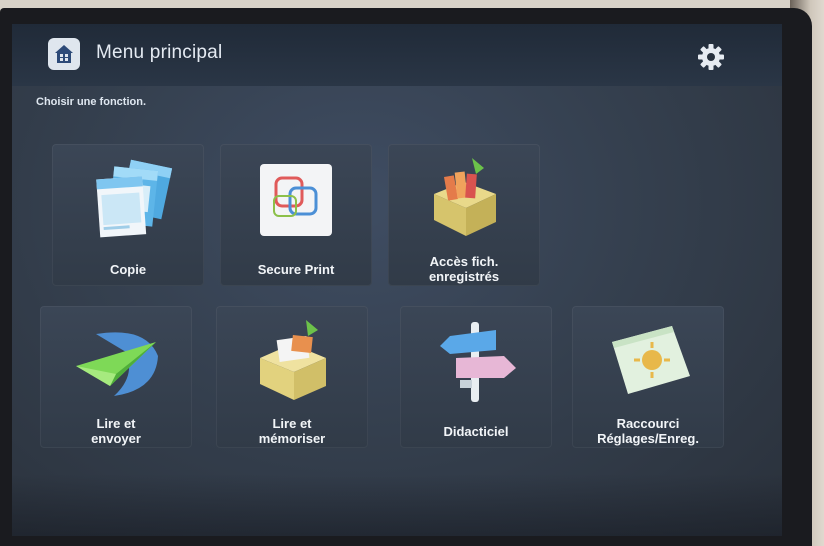 This screenshot has width=824, height=546. I want to click on stored-files-box-icon, so click(464, 199).